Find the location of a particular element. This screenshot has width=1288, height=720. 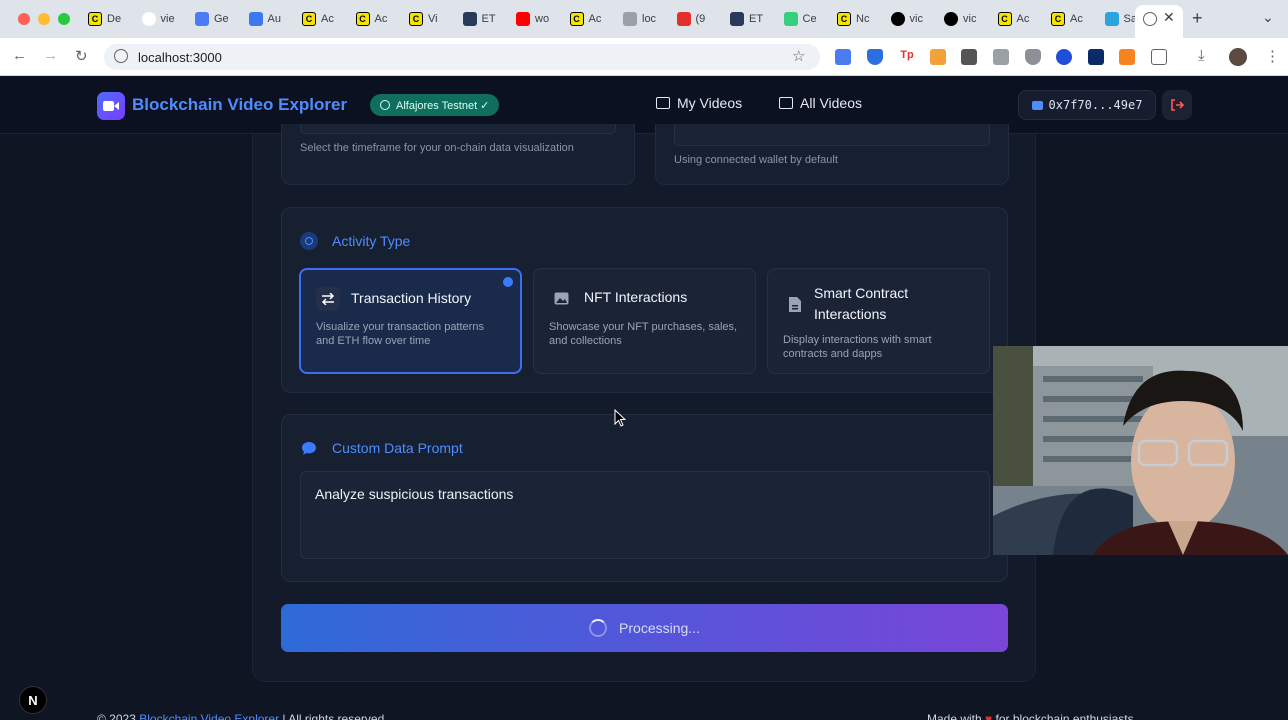

google-icon is located at coordinates (148, 19).